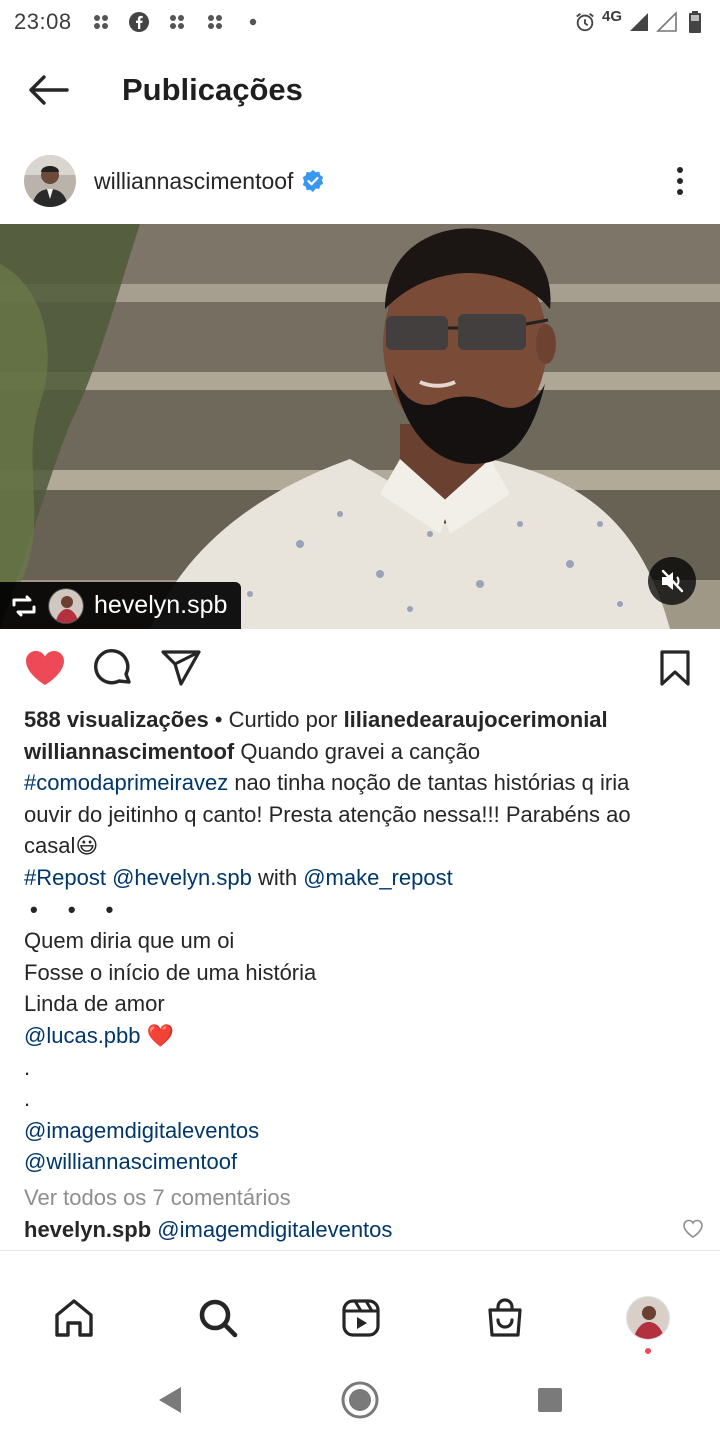 The image size is (720, 1440). I want to click on caption-author: williannascimentoof, so click(129, 751).